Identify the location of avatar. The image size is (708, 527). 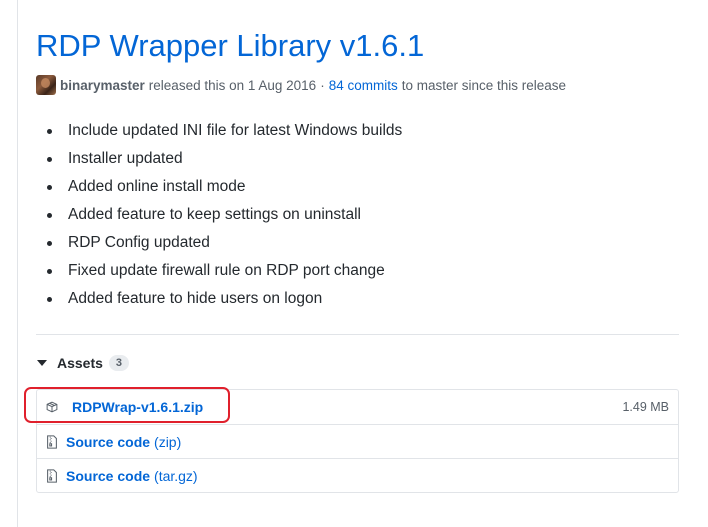
(46, 85).